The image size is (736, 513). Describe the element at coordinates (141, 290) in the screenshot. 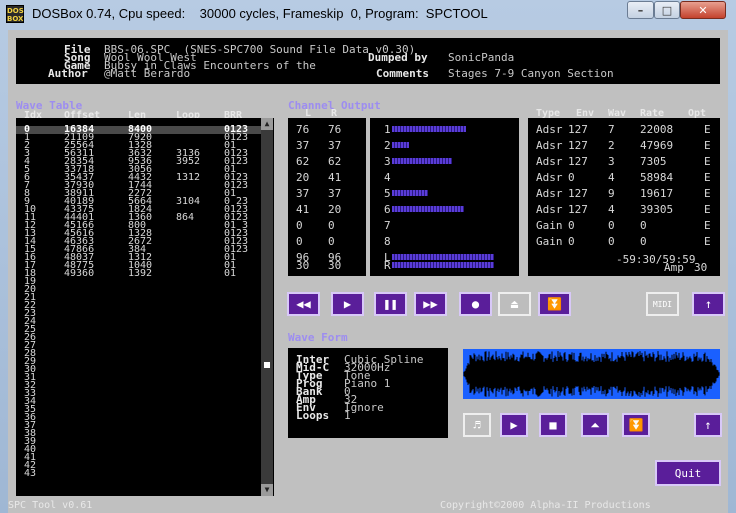

I see `wave-table-row: 20` at that location.